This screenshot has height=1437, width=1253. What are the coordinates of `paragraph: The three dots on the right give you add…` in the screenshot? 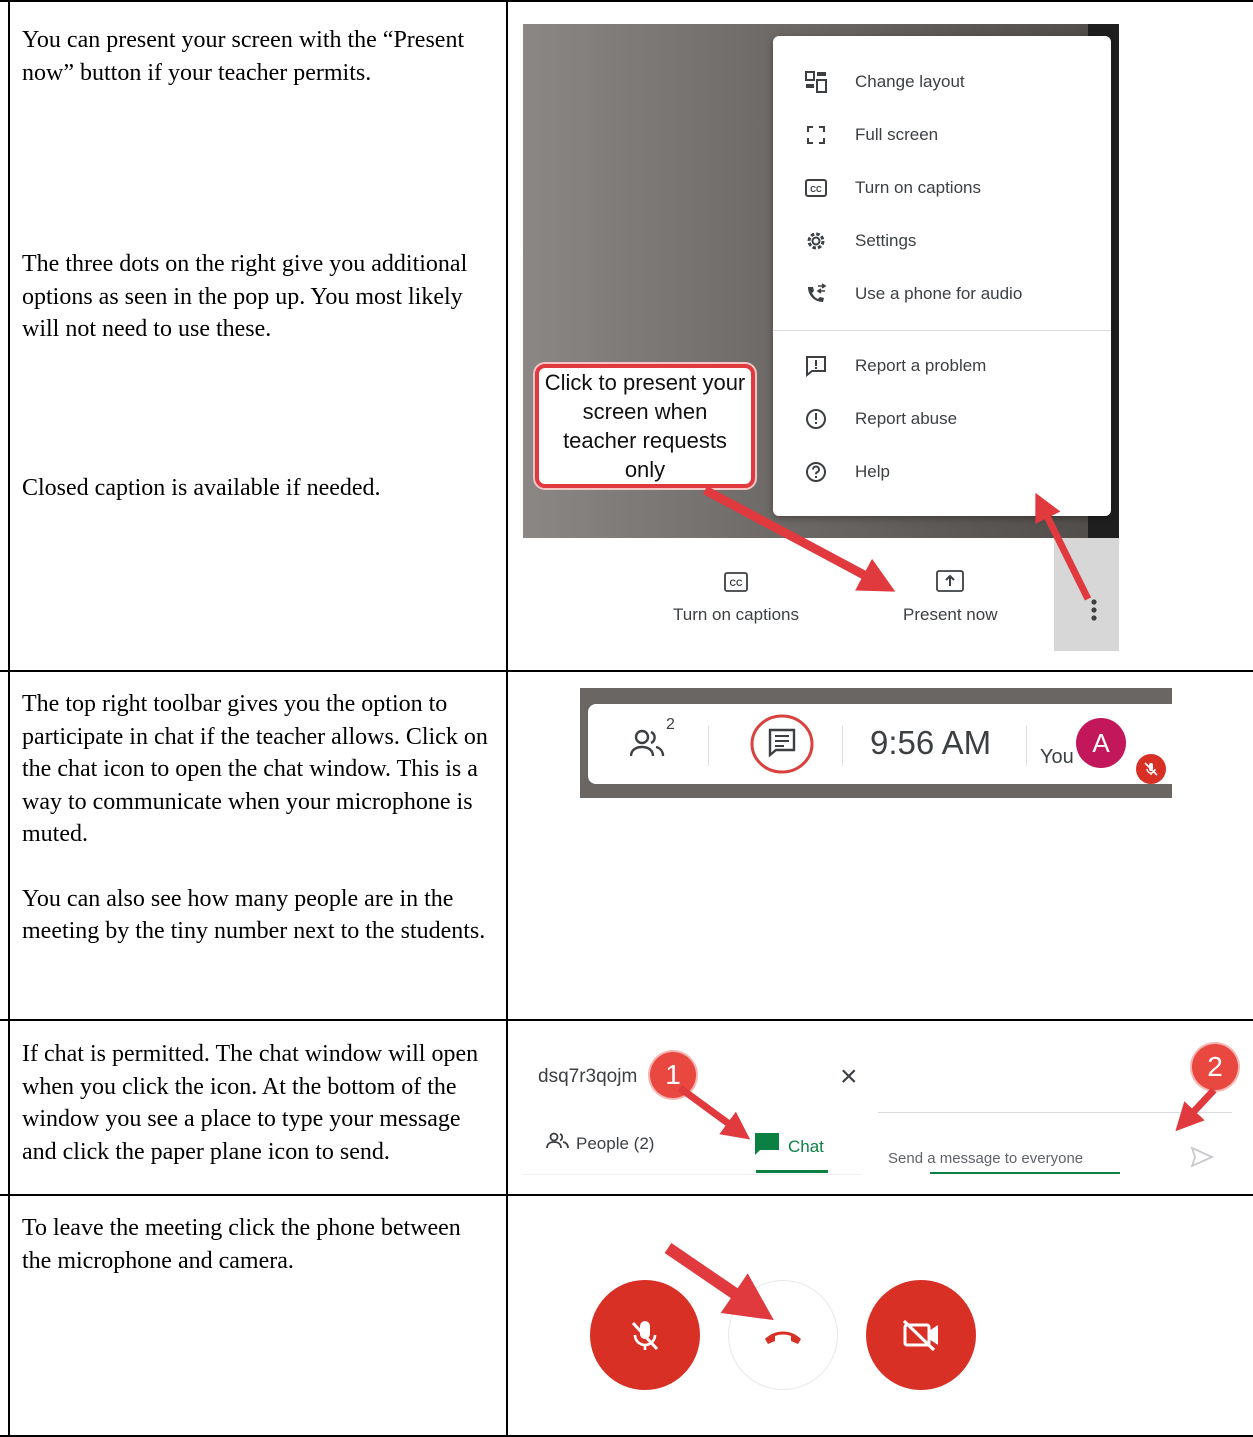 It's located at (245, 296).